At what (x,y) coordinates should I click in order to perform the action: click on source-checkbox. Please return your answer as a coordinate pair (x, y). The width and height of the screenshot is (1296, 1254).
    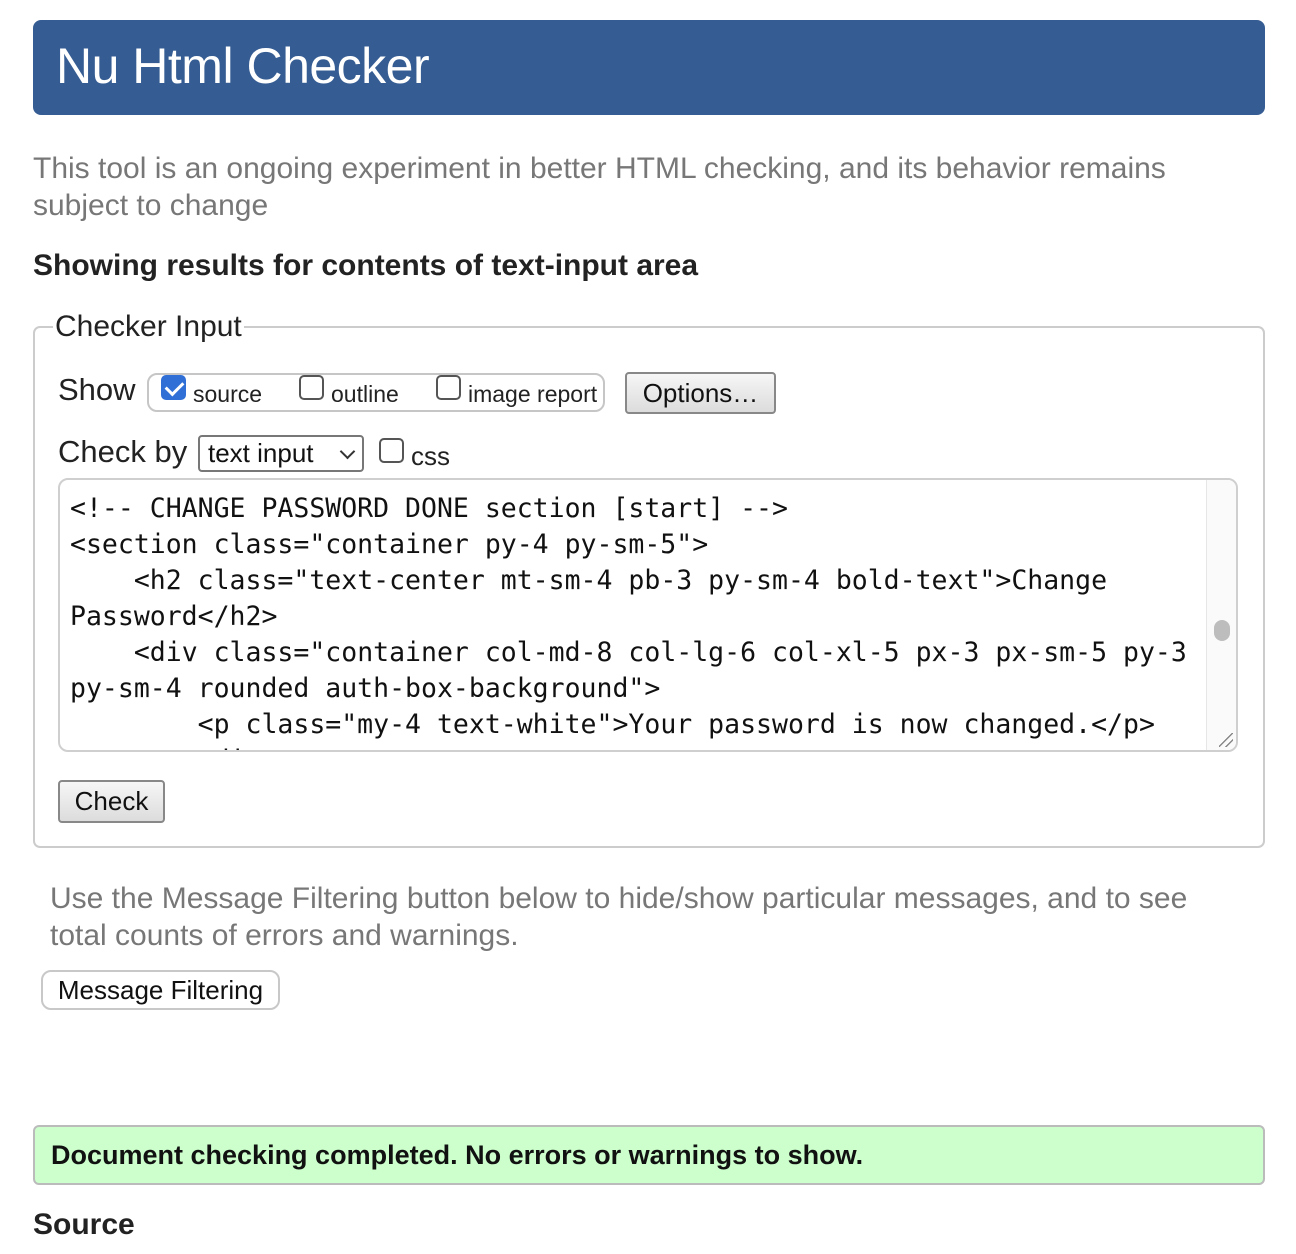
    Looking at the image, I should click on (173, 387).